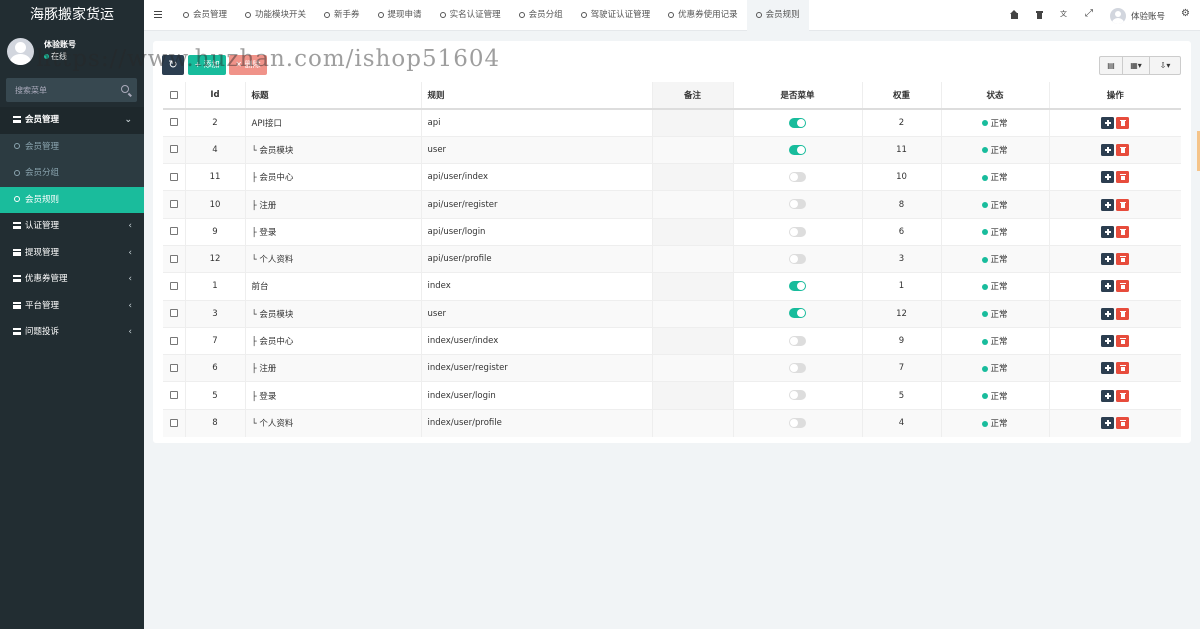 The height and width of the screenshot is (629, 1200). What do you see at coordinates (1064, 15) in the screenshot?
I see `language-icon` at bounding box center [1064, 15].